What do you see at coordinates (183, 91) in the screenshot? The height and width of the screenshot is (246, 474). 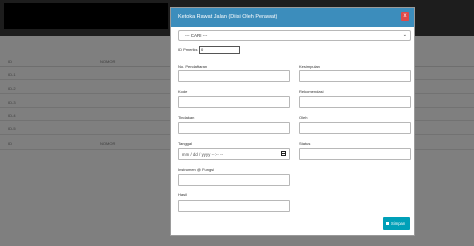 I see `kode-label: Kode` at bounding box center [183, 91].